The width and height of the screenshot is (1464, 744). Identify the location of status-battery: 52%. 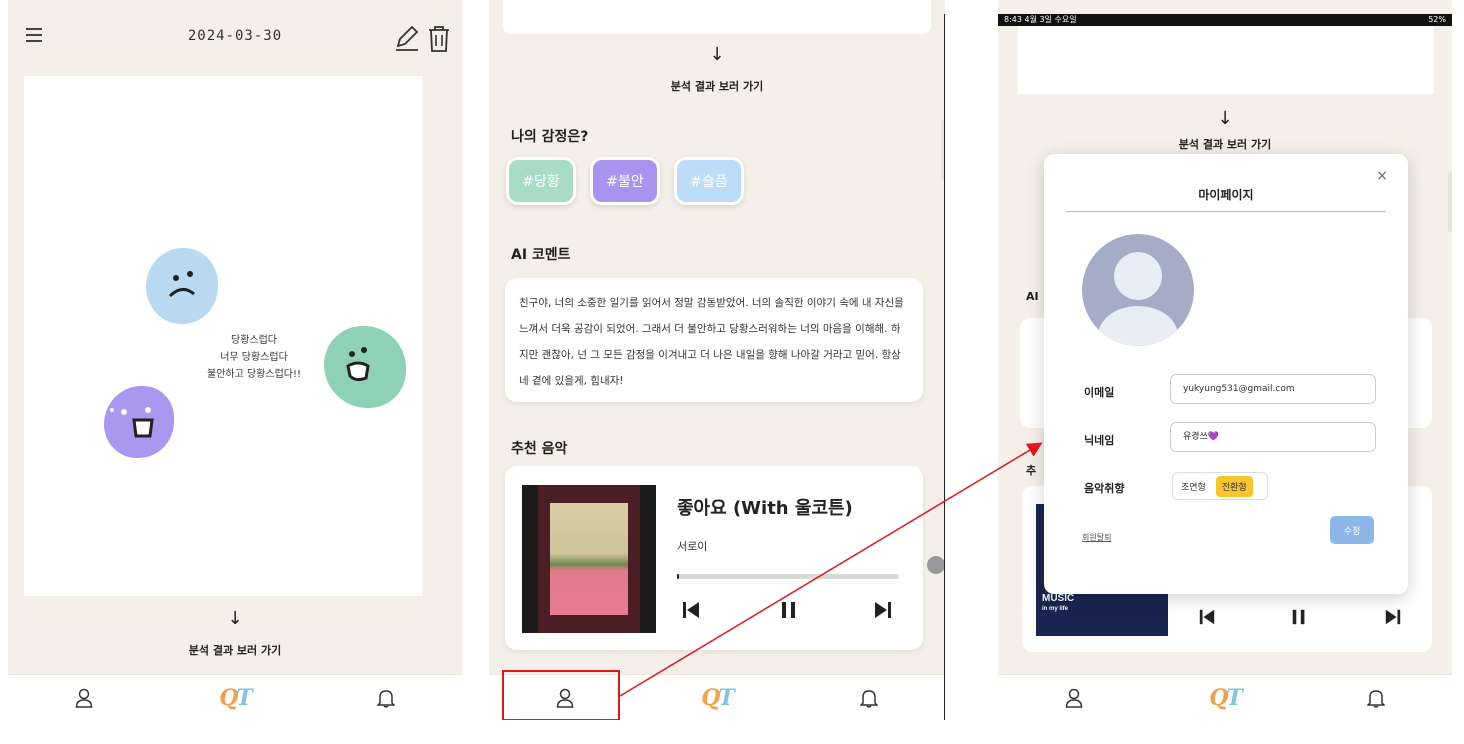
(1437, 19).